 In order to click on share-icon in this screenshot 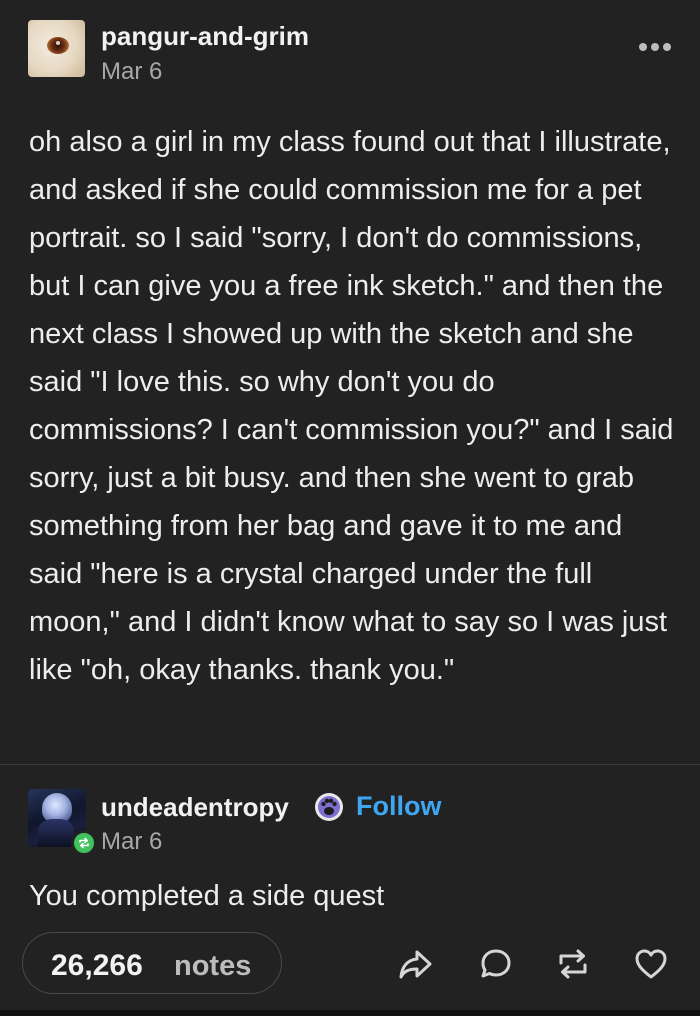, I will do `click(416, 964)`.